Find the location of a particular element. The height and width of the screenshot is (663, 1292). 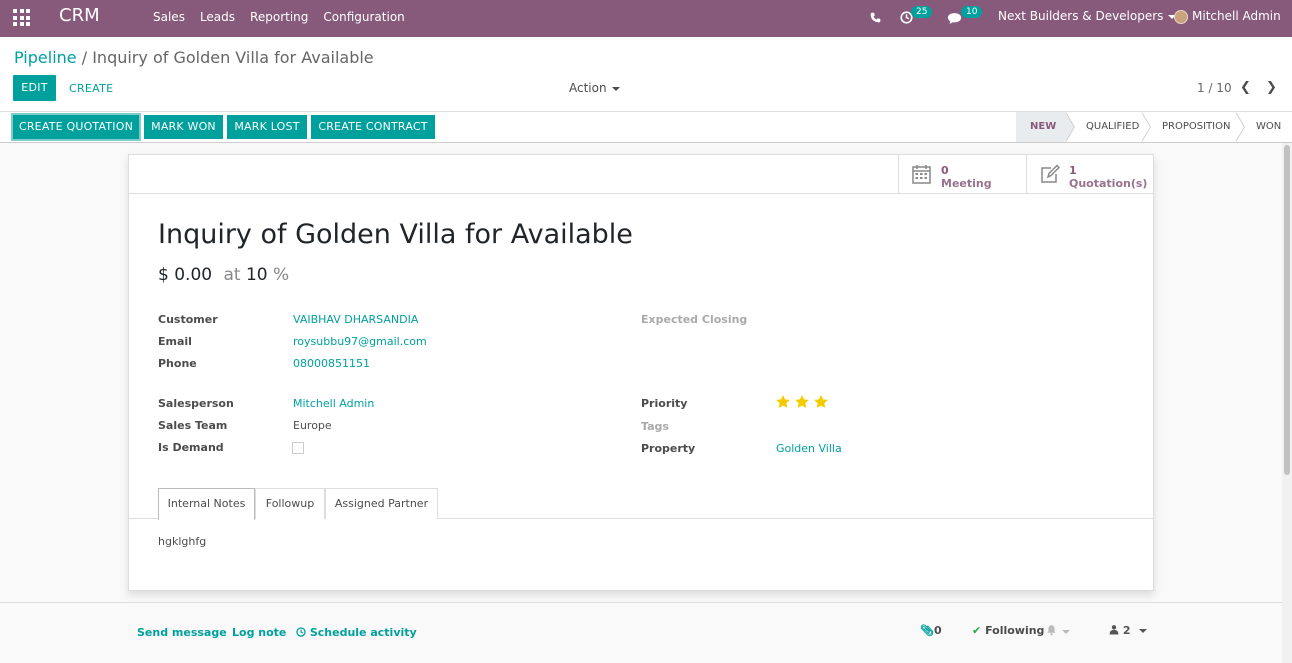

stage-won-label: WON is located at coordinates (1269, 126).